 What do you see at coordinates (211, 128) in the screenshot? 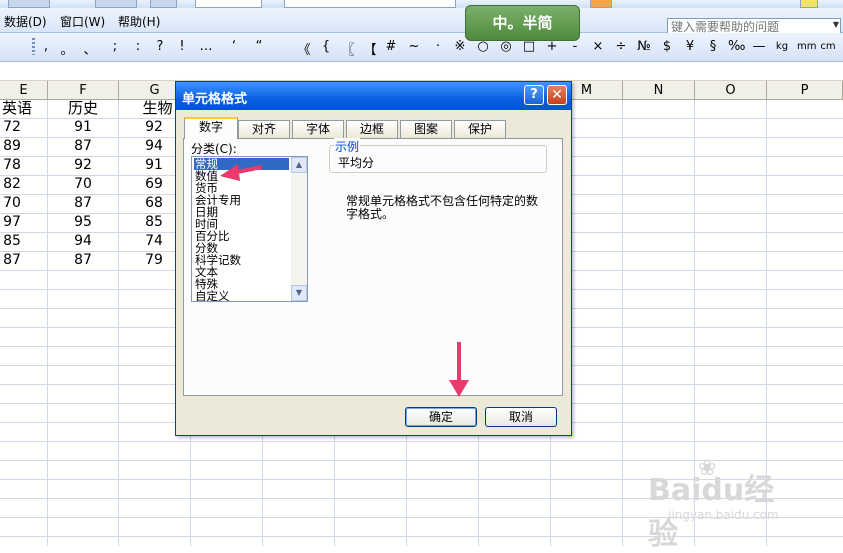
I see `tab-number: 数字` at bounding box center [211, 128].